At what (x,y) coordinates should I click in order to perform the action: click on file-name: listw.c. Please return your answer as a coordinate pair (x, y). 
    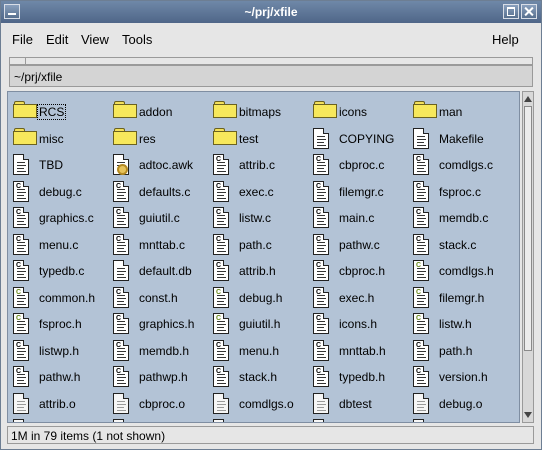
    Looking at the image, I should click on (255, 218).